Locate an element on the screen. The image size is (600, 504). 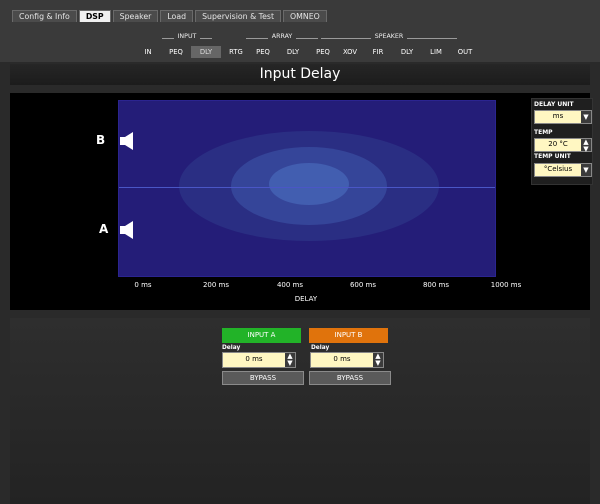
x-tick-label: 1000 ms is located at coordinates (506, 285).